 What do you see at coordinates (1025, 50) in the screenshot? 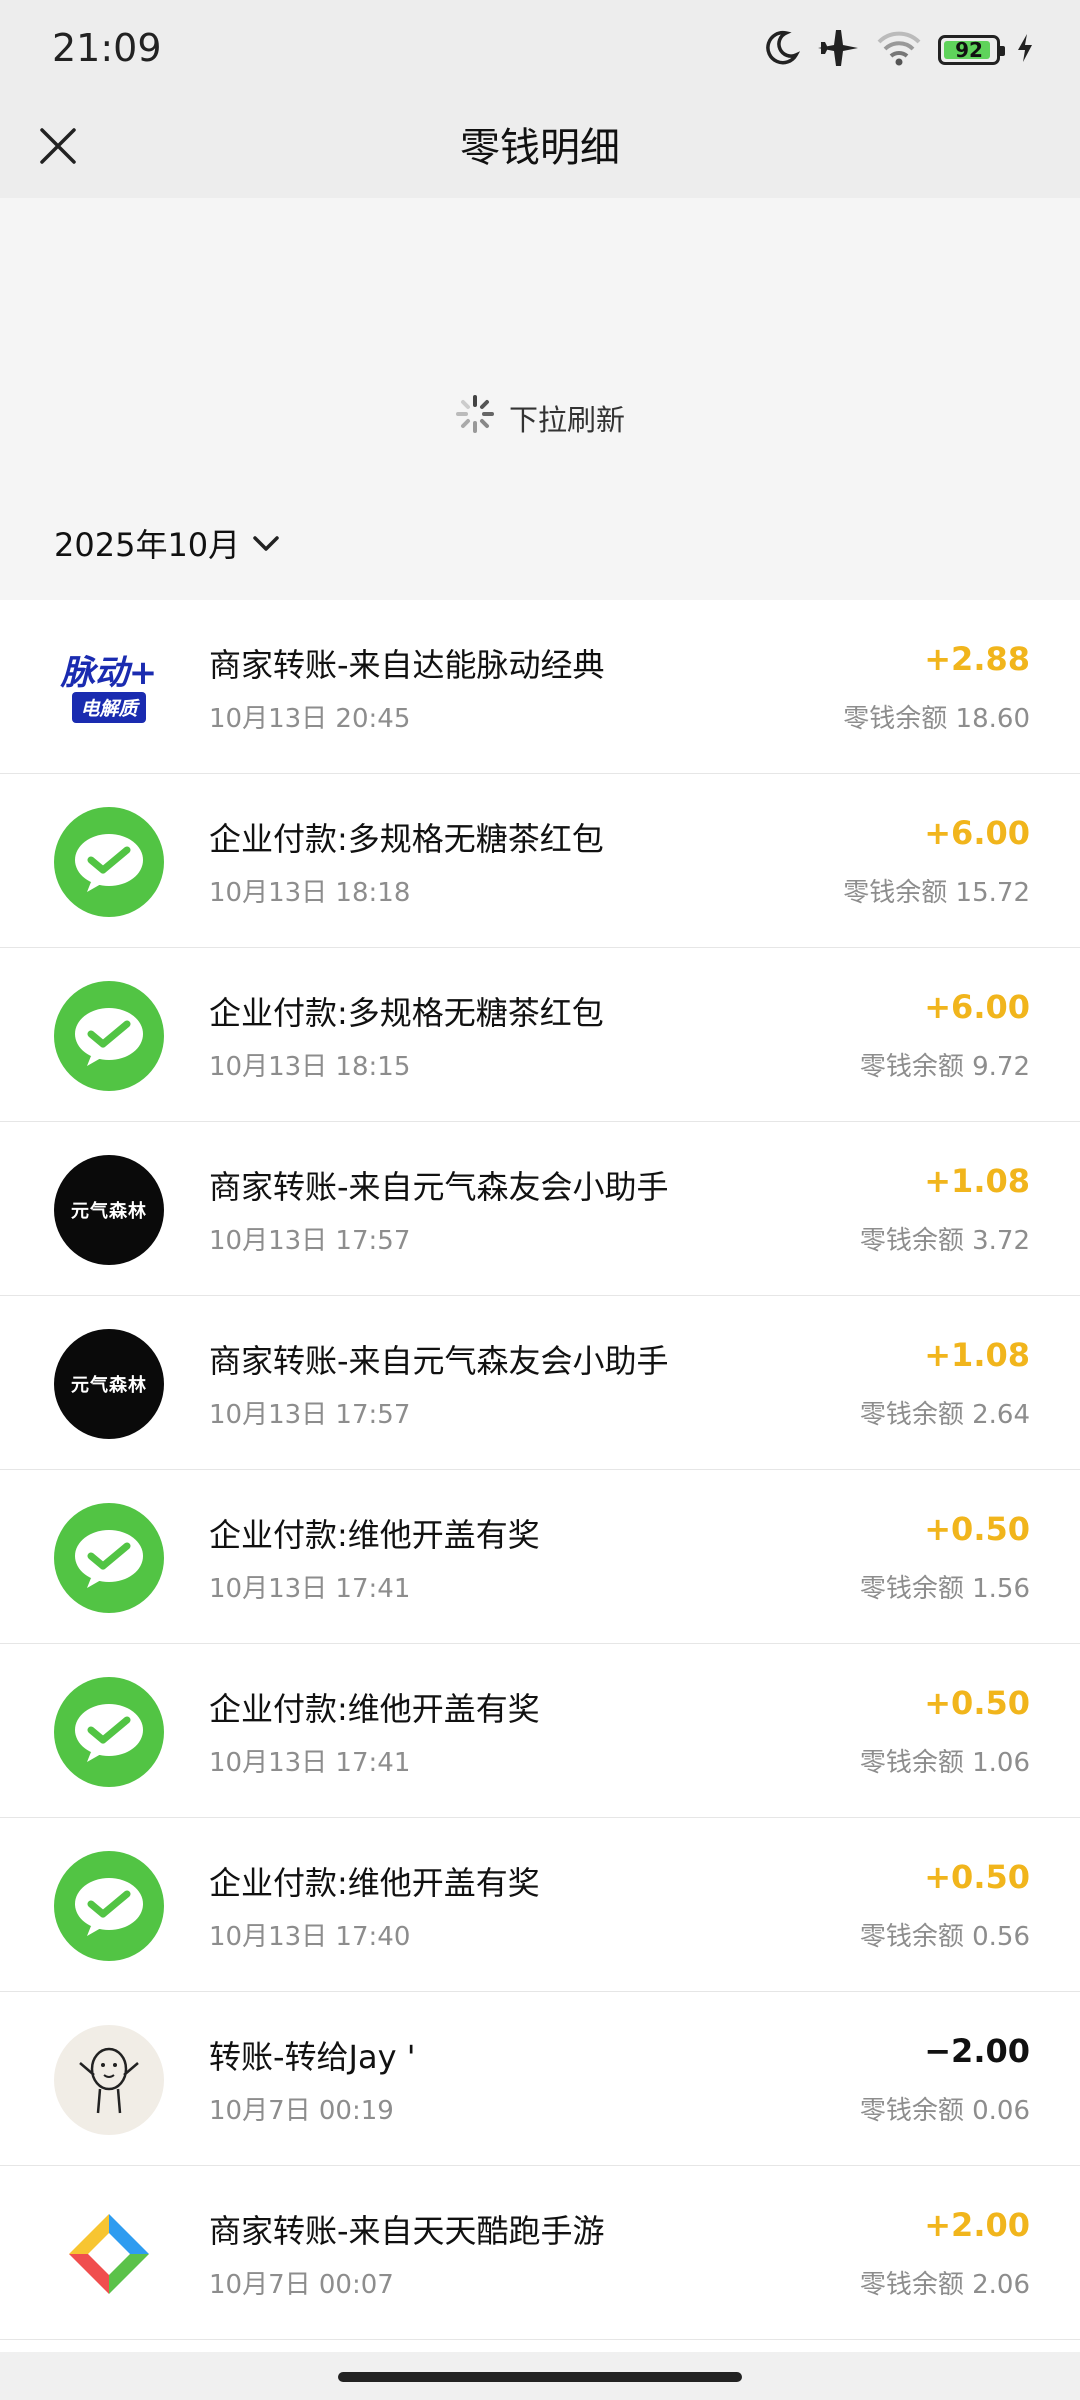
I see `charging-icon` at bounding box center [1025, 50].